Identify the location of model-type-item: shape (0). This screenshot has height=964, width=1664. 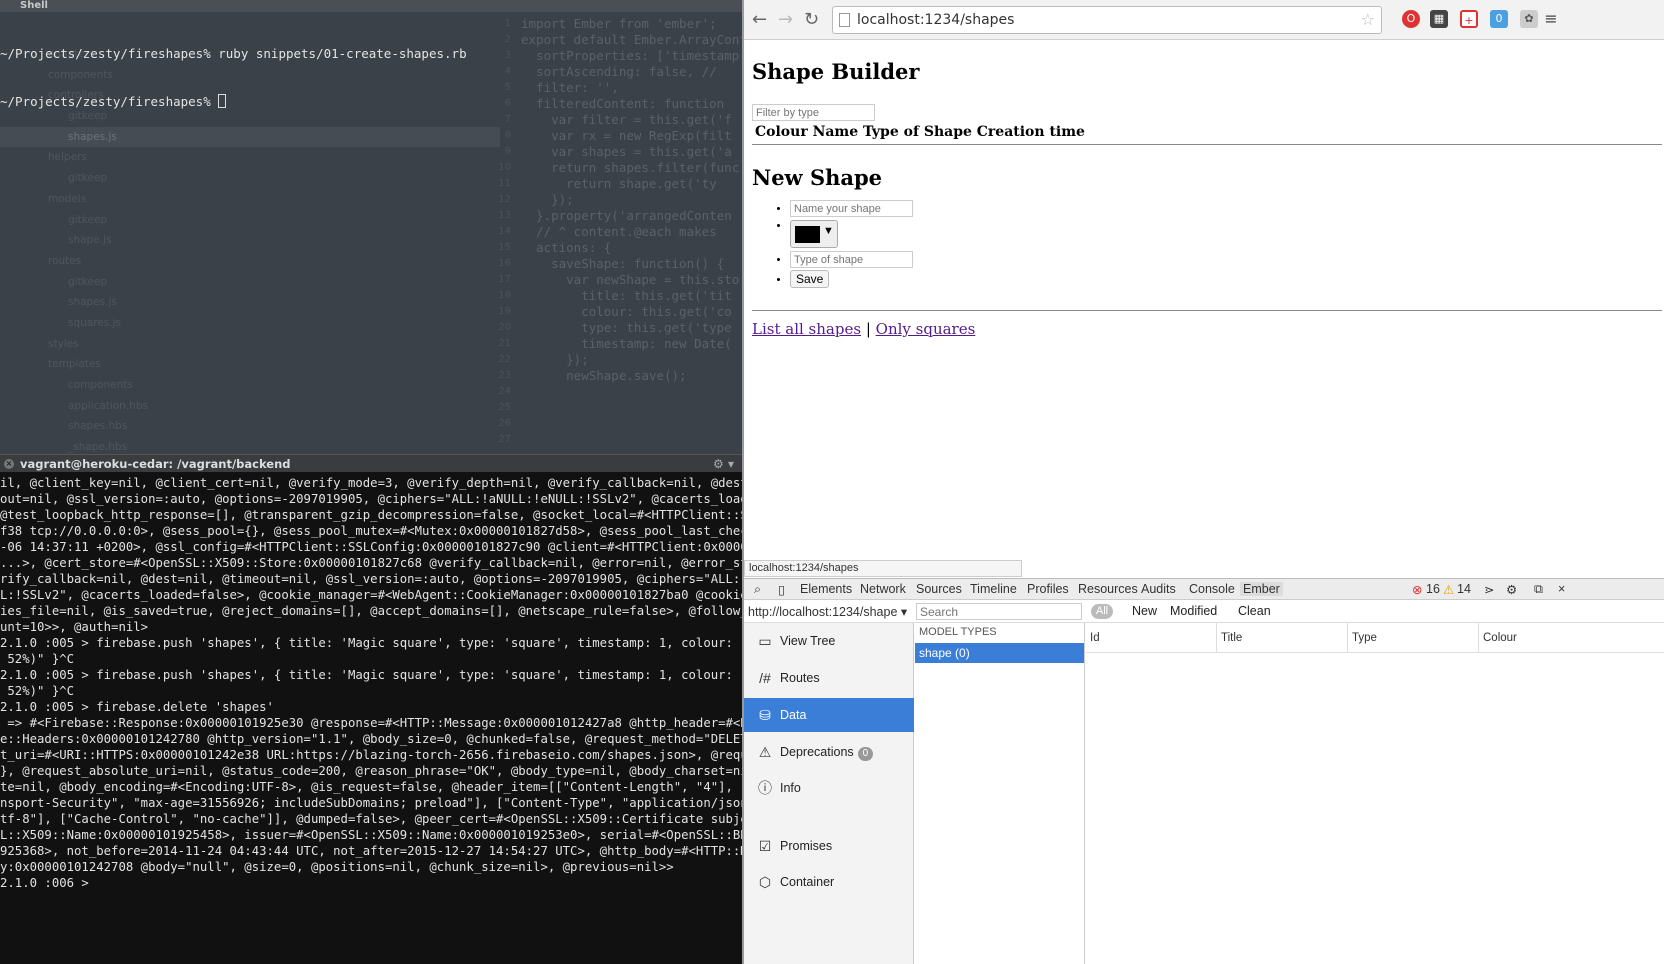
(999, 653).